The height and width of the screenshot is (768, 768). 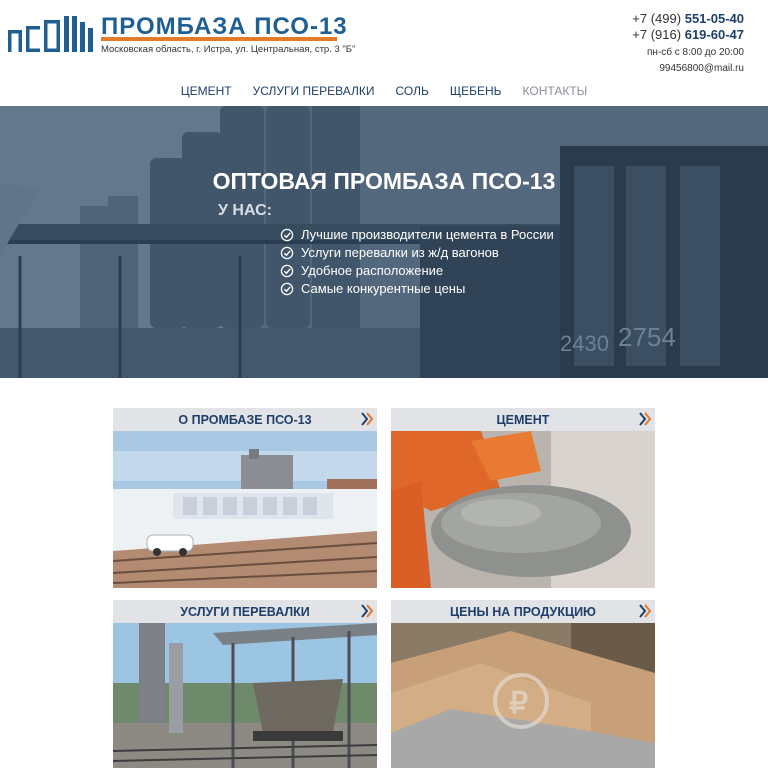 I want to click on hero-feature-text: Удобное расположение, so click(x=372, y=270).